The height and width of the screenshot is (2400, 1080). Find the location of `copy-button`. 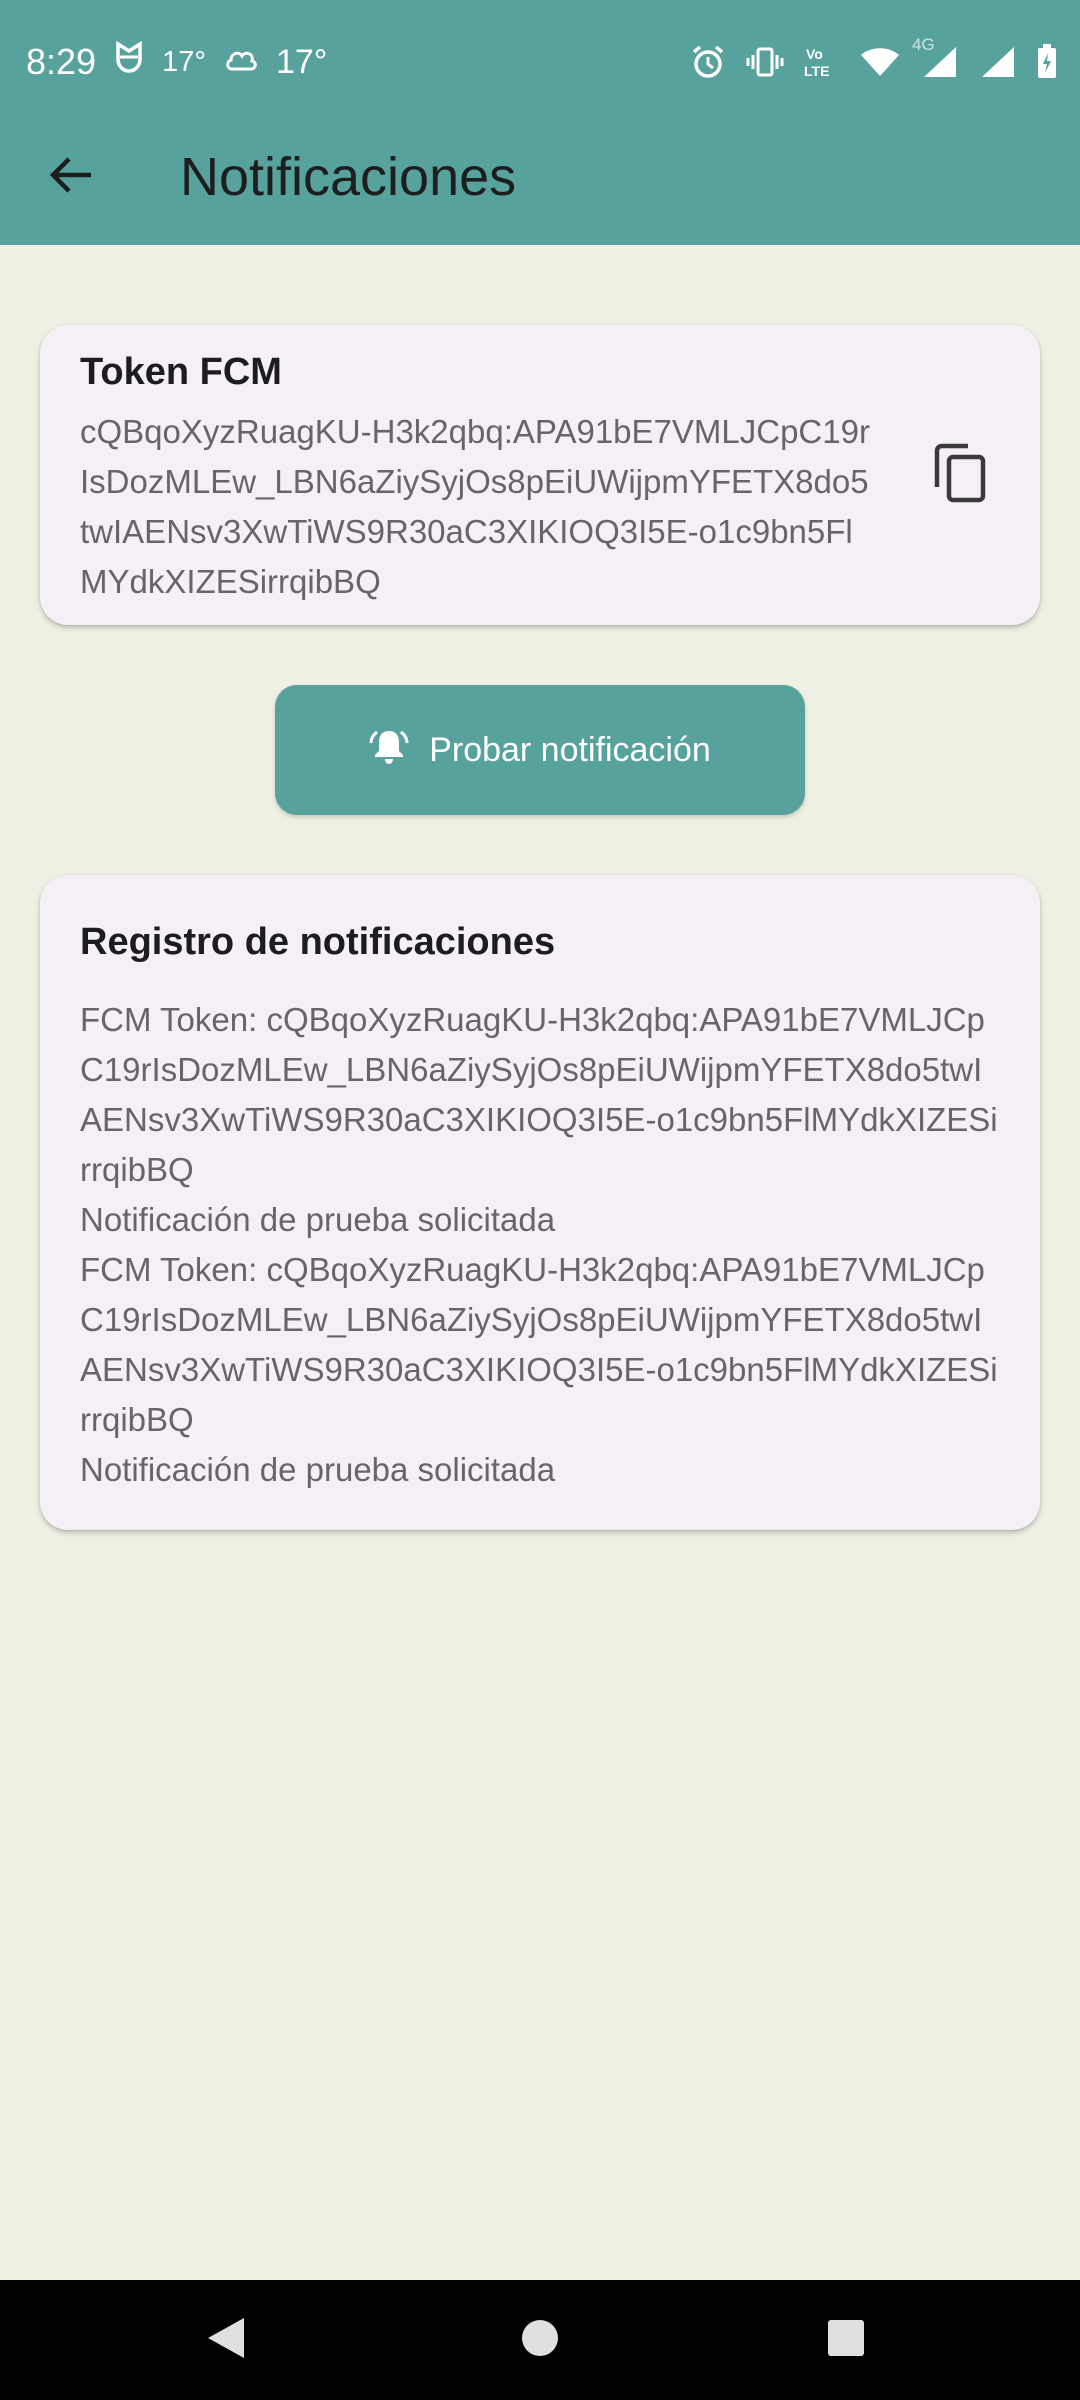

copy-button is located at coordinates (960, 475).